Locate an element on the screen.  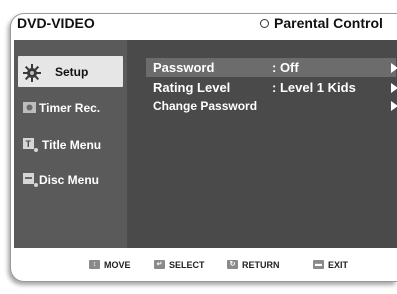
sidebar-item-label: Timer Rec. is located at coordinates (70, 107).